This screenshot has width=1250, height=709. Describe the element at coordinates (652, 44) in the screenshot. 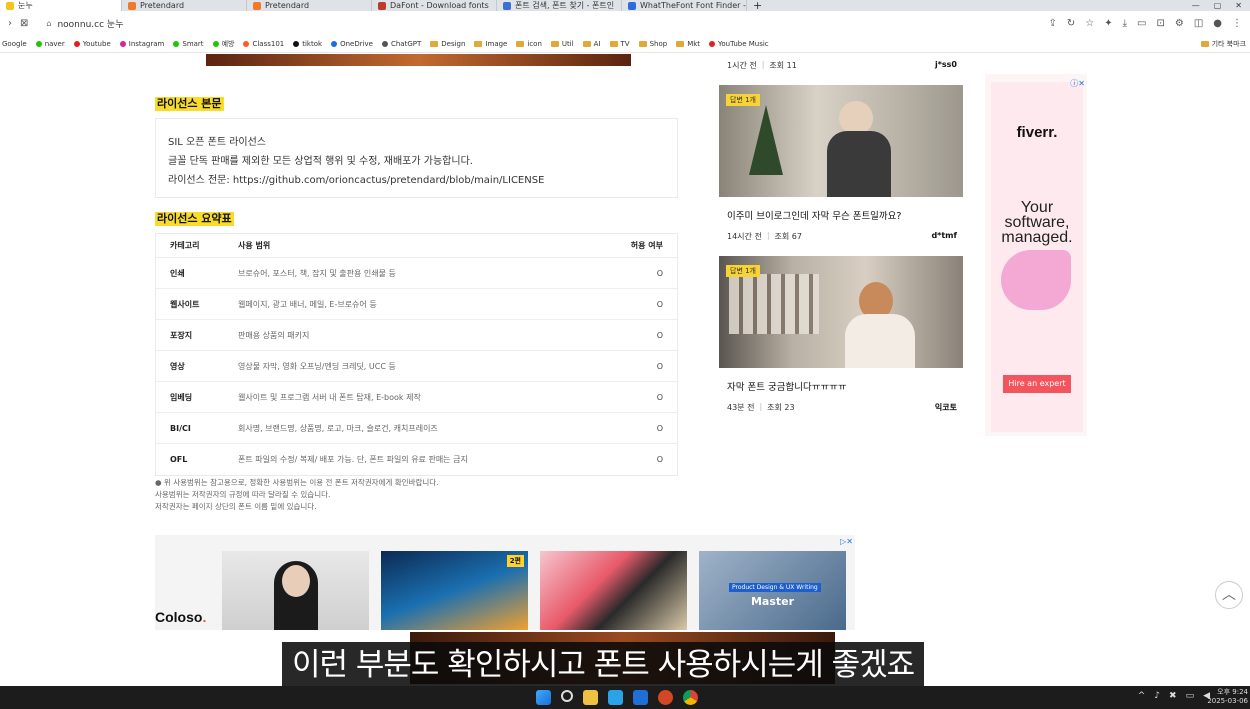

I see `bookmark-item: Shop` at that location.